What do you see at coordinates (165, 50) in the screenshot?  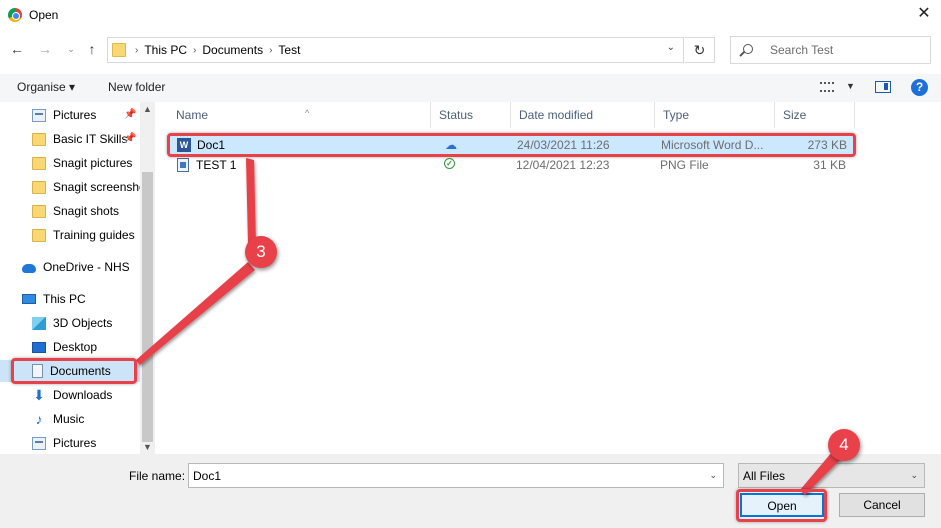 I see `breadcrumb-this-pc: This PC` at bounding box center [165, 50].